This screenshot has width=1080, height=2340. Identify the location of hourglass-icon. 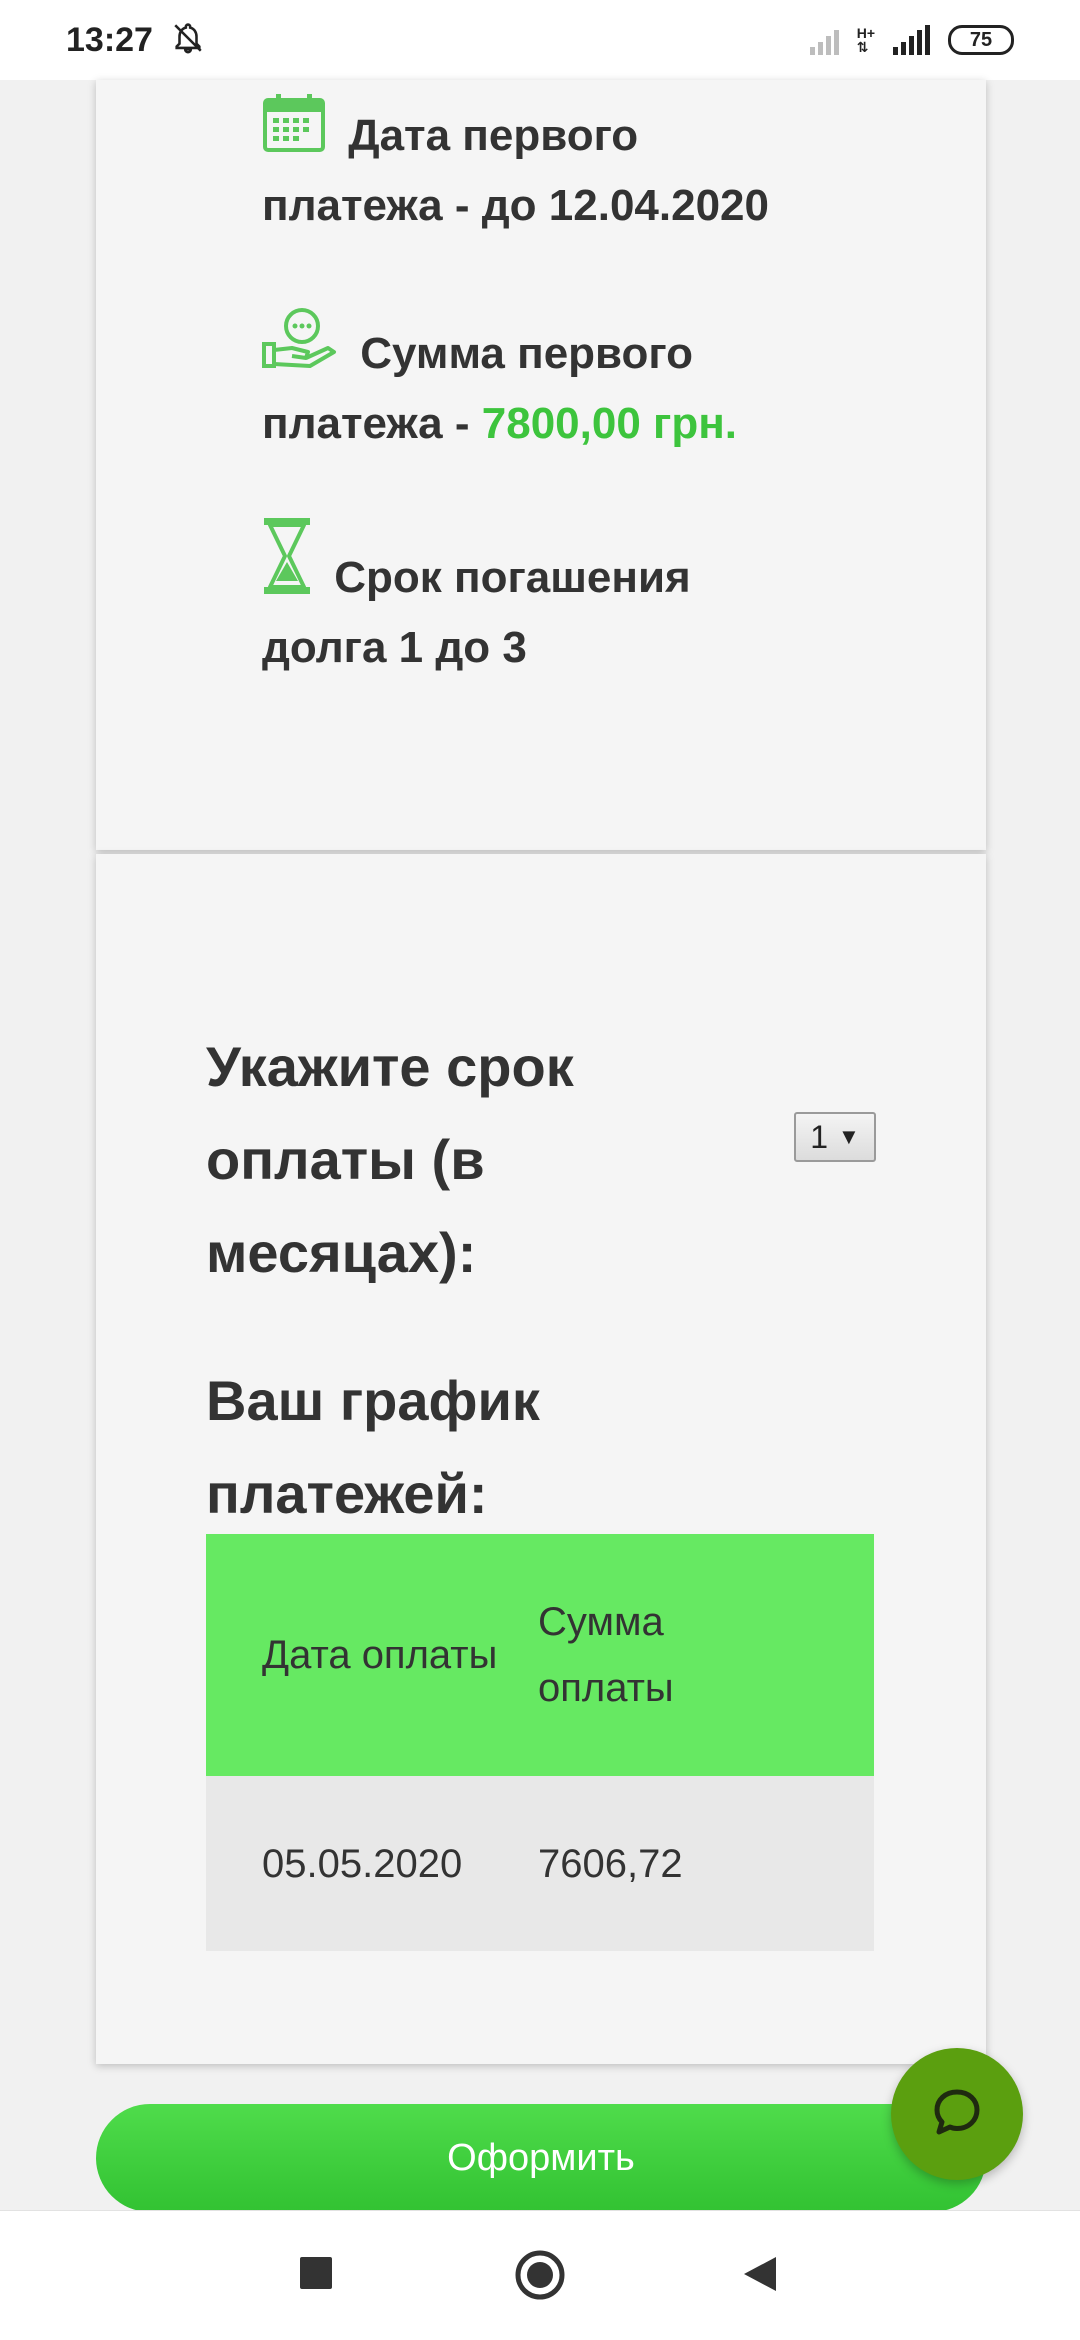
(298, 560).